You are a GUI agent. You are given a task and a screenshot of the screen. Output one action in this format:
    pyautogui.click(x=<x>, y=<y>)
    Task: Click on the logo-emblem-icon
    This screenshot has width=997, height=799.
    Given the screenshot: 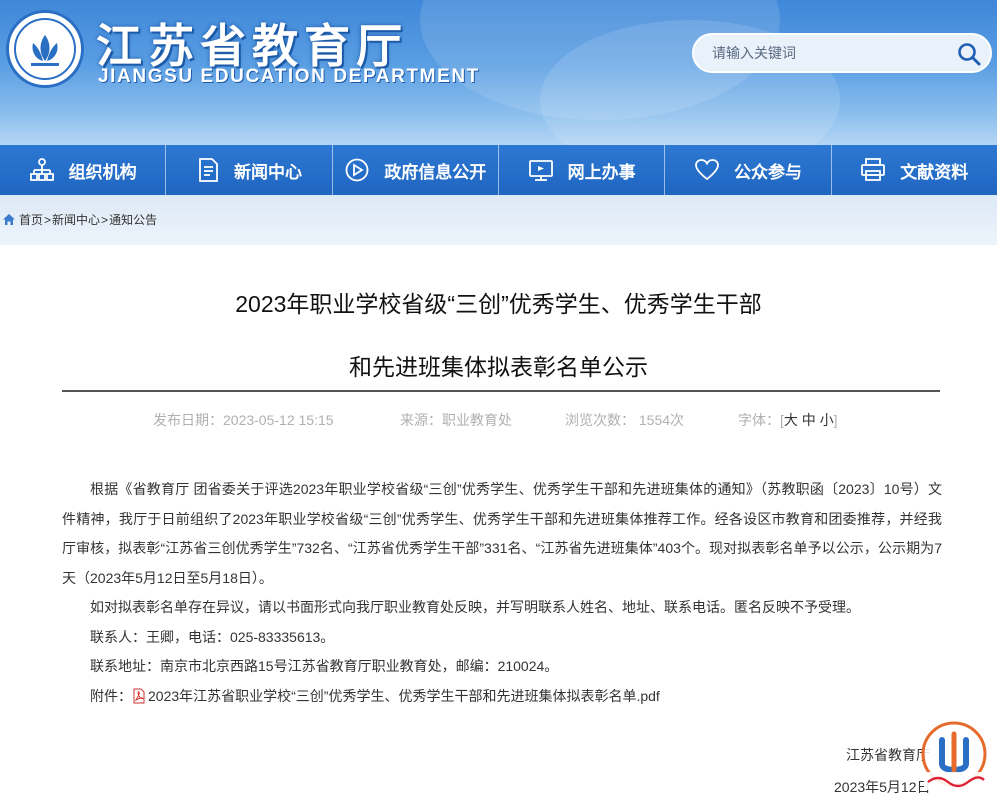 What is the action you would take?
    pyautogui.click(x=45, y=49)
    